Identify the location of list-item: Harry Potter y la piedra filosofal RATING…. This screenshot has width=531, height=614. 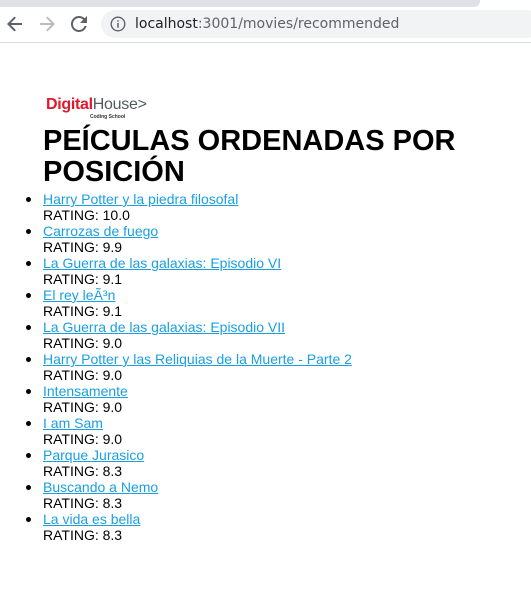
(189, 207).